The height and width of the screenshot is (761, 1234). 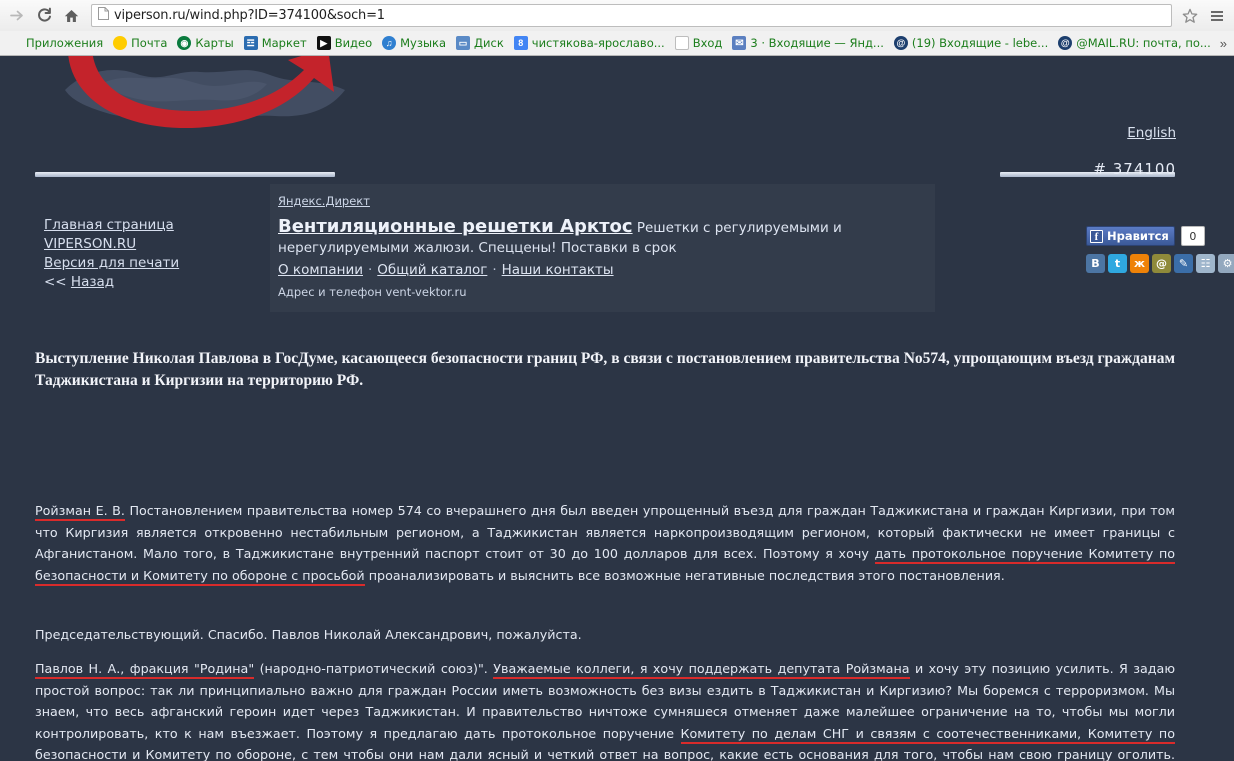 What do you see at coordinates (1160, 249) in the screenshot?
I see `social-share-panel: f Нравится 0 Bt ж @ ✎ ☷ ⚙` at bounding box center [1160, 249].